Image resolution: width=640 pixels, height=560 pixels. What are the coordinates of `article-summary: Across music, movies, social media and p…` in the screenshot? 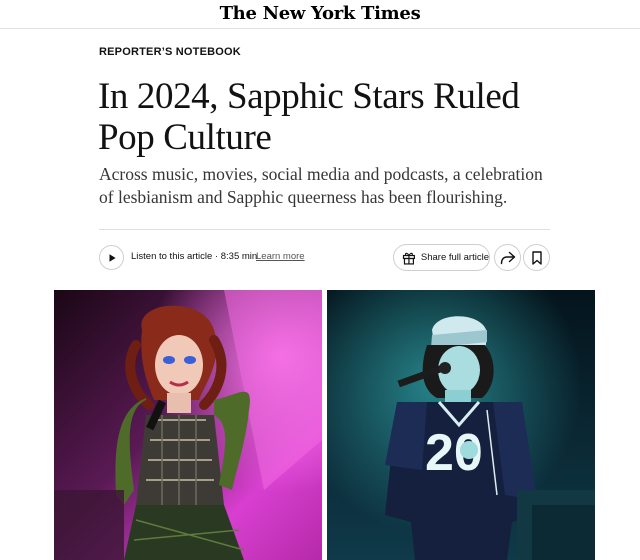 It's located at (321, 185).